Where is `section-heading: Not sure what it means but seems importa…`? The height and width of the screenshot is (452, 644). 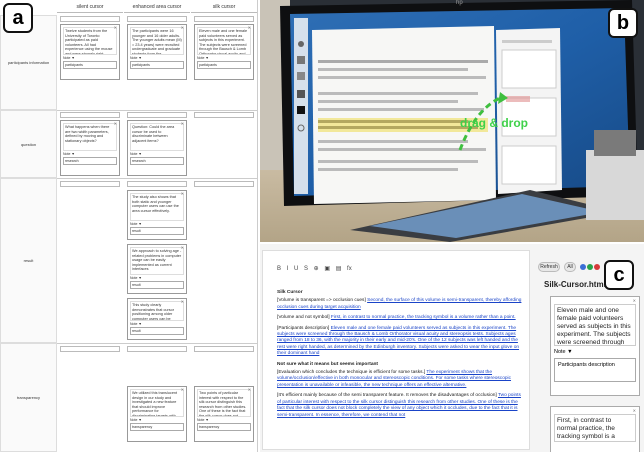 section-heading: Not sure what it means but seems importa… is located at coordinates (328, 364).